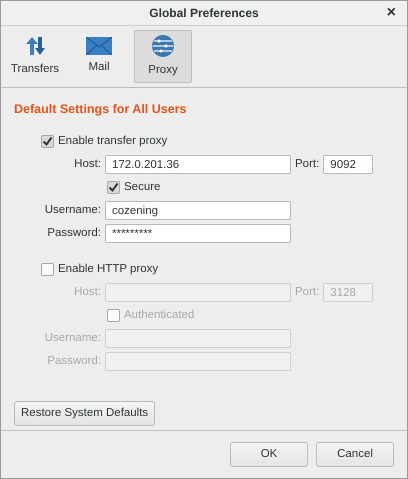 This screenshot has height=479, width=408. What do you see at coordinates (159, 316) in the screenshot?
I see `checkbox-label: Authenticated` at bounding box center [159, 316].